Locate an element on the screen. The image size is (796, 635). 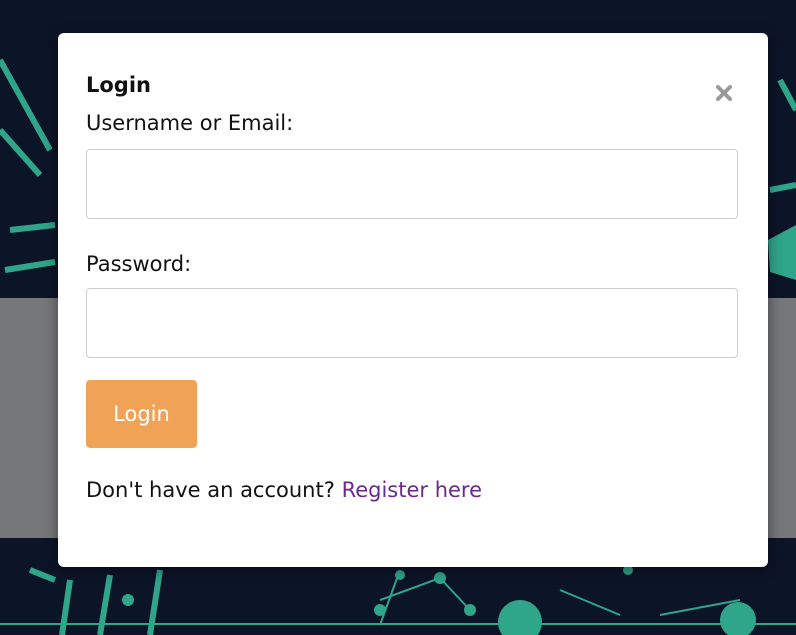
register-prompt-line: Don't have an account? Register here is located at coordinates (284, 490).